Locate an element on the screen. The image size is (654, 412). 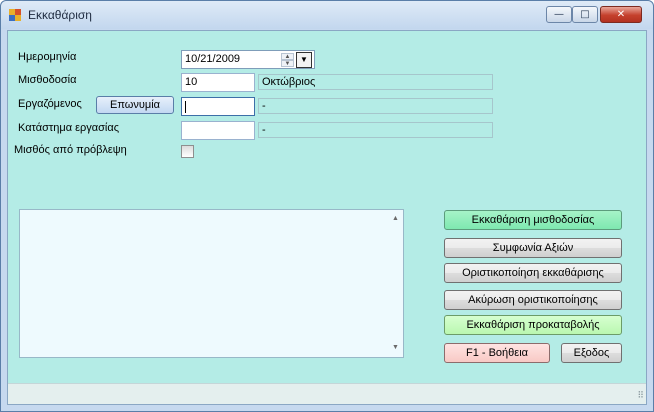
salary-forecast-checkbox is located at coordinates (187, 151).